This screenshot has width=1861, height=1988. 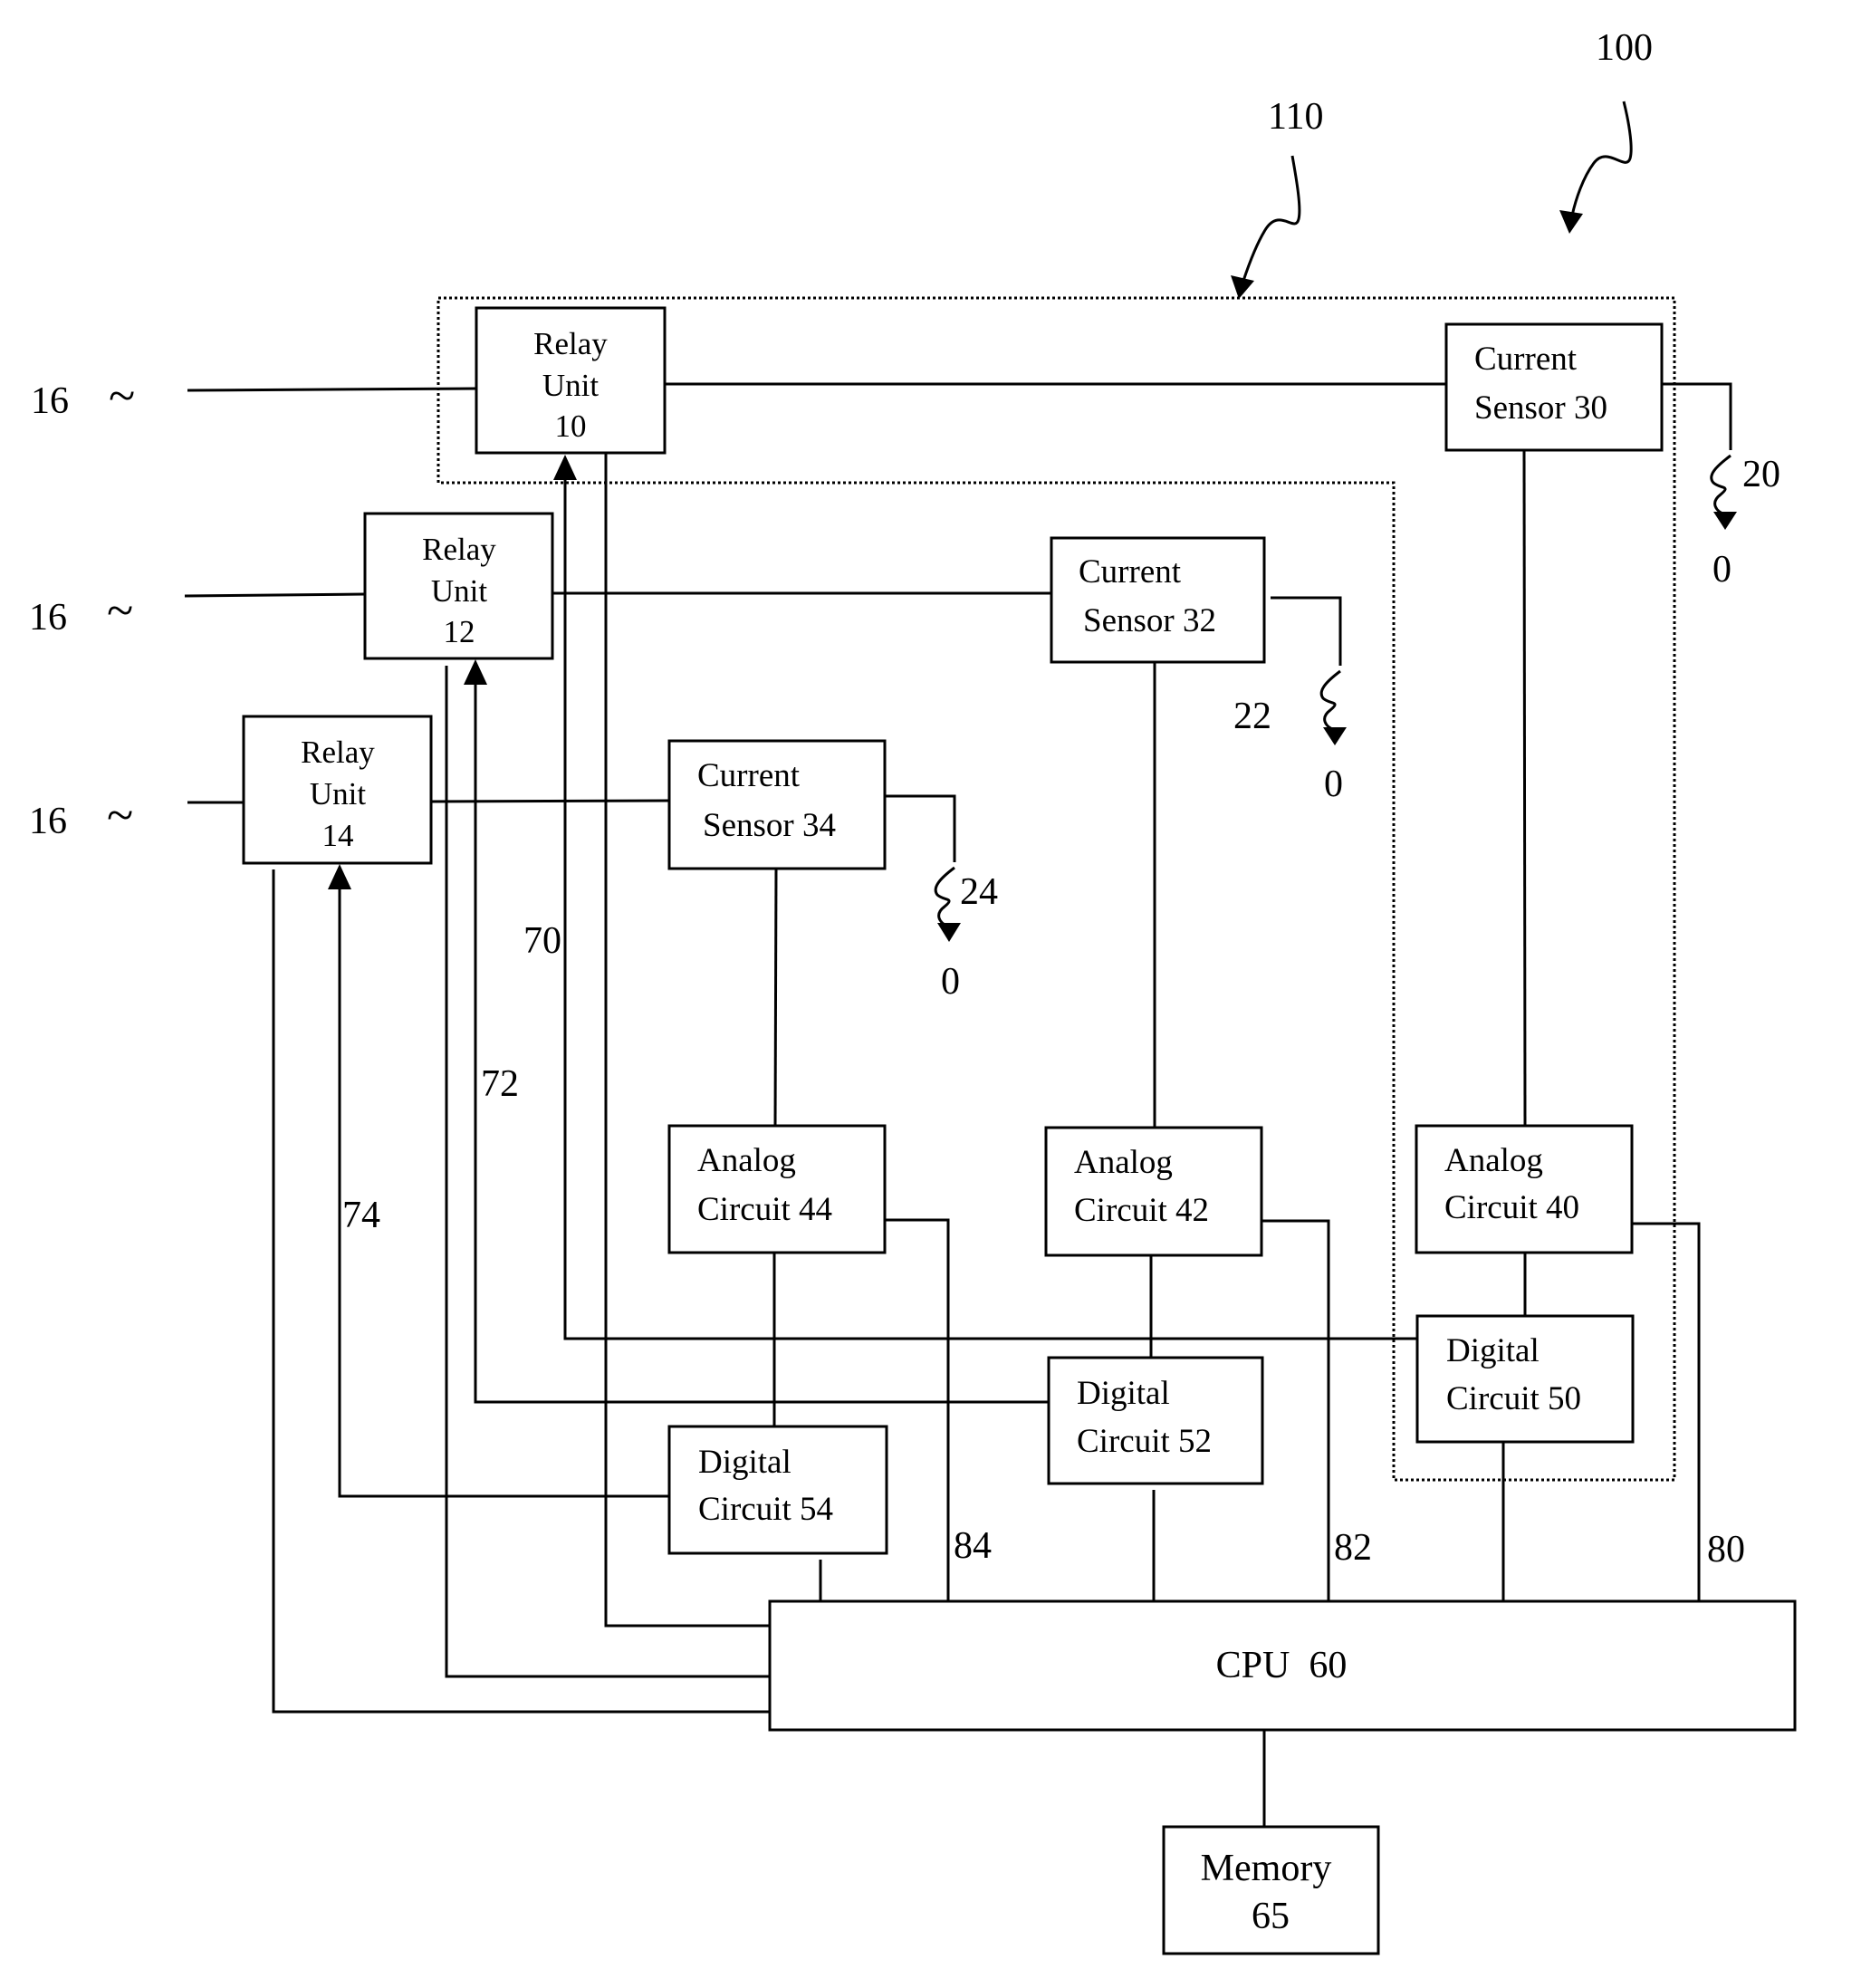 What do you see at coordinates (777, 1490) in the screenshot?
I see `digital-circuit-54: Digital Circuit 54` at bounding box center [777, 1490].